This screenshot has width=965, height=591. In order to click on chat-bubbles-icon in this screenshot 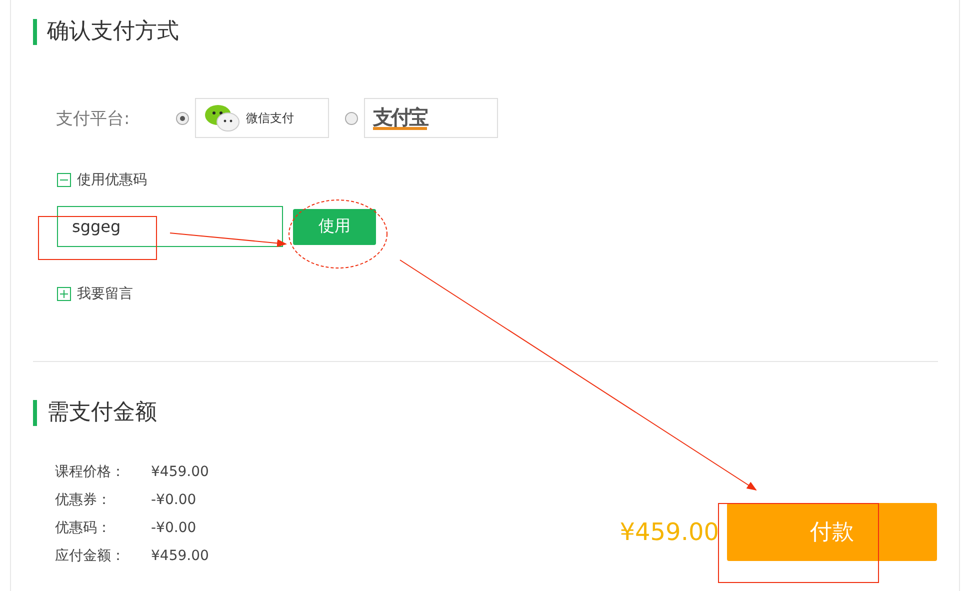, I will do `click(222, 118)`.